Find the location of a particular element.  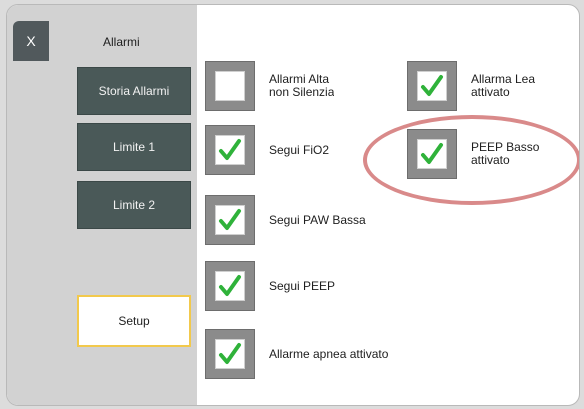

option-segui-paw-bassa: Segui PAW Bassa is located at coordinates (285, 220).